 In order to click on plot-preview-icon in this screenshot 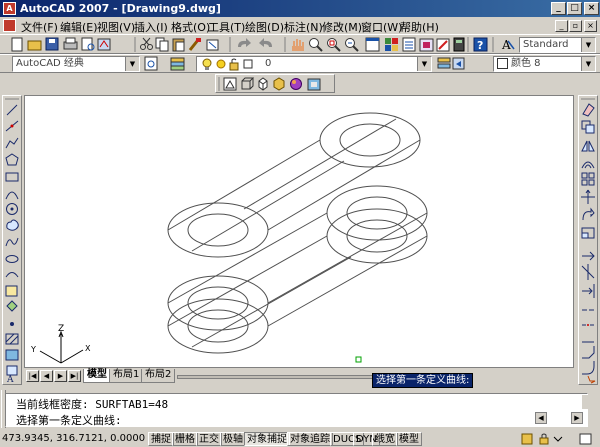, I will do `click(88, 44)`.